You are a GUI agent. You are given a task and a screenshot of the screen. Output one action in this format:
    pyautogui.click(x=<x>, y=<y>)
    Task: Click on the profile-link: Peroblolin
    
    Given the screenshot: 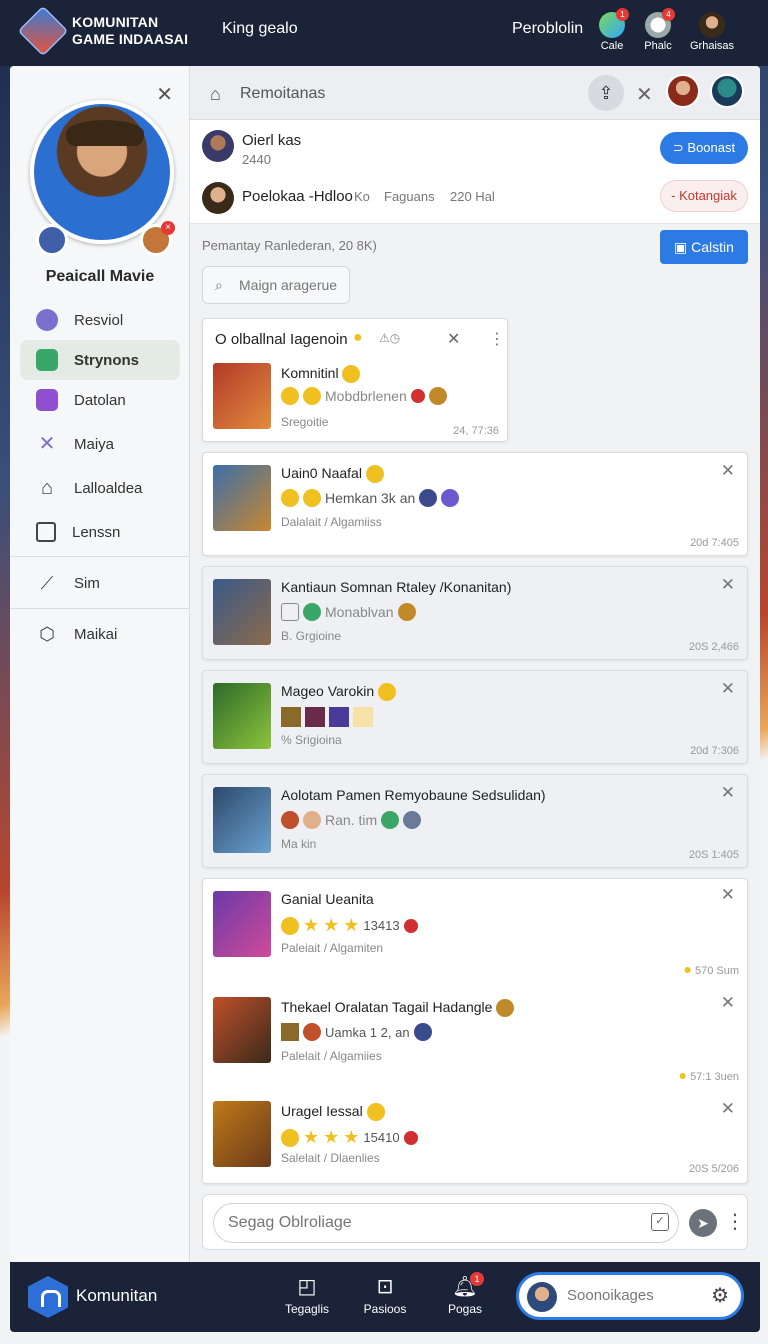 What is the action you would take?
    pyautogui.click(x=547, y=29)
    